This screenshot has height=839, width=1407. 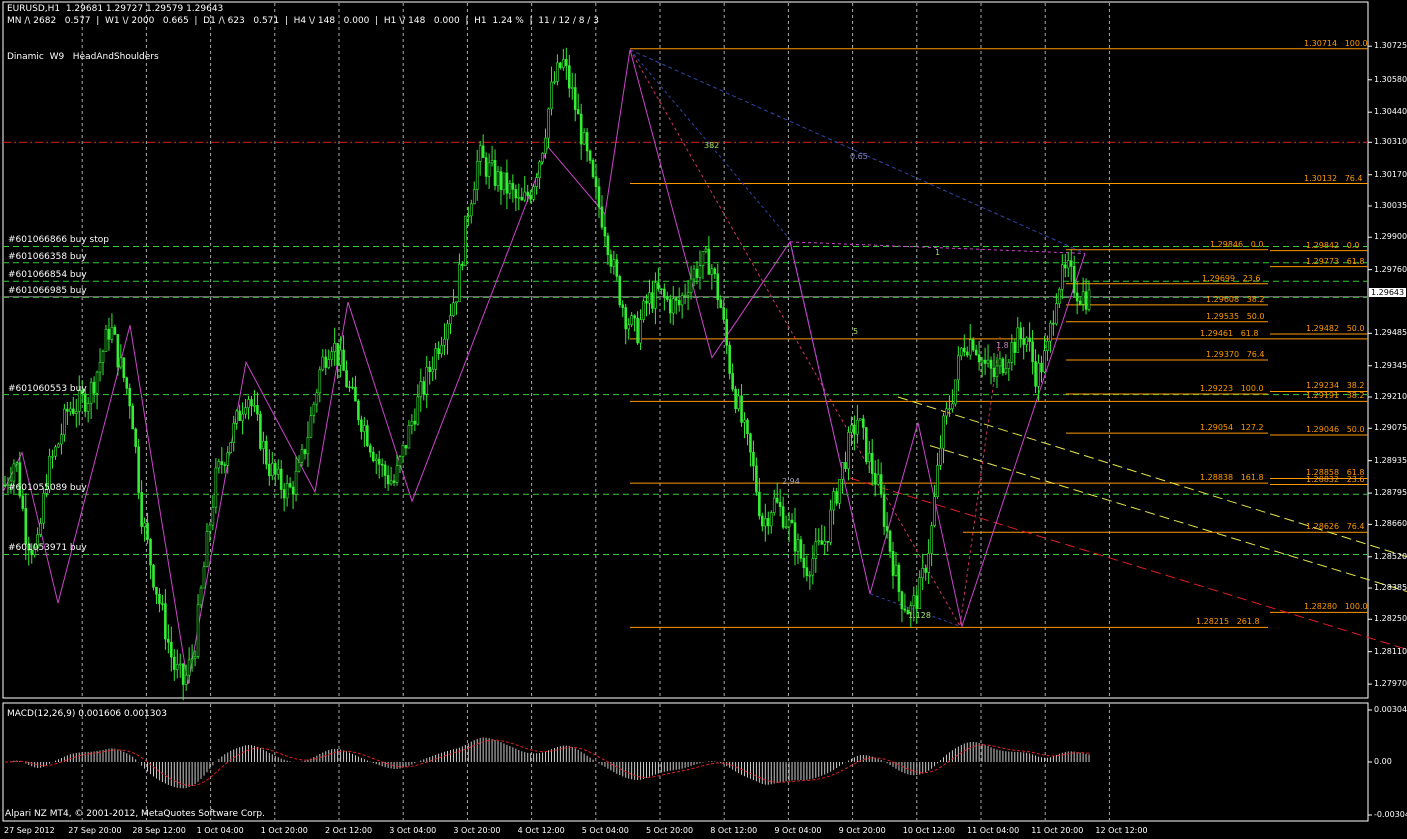 I want to click on fib-level-label: 1.29846 0.0, so click(x=1237, y=244).